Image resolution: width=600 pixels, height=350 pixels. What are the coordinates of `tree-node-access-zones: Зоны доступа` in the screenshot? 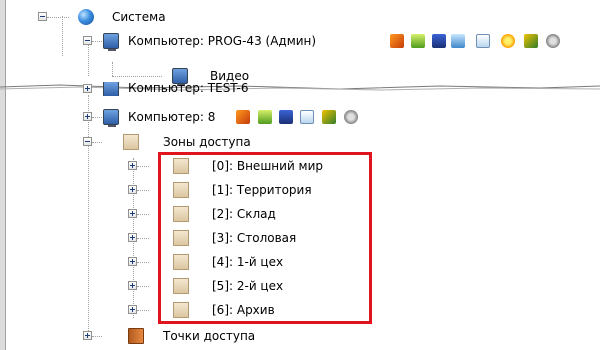 It's located at (300, 142).